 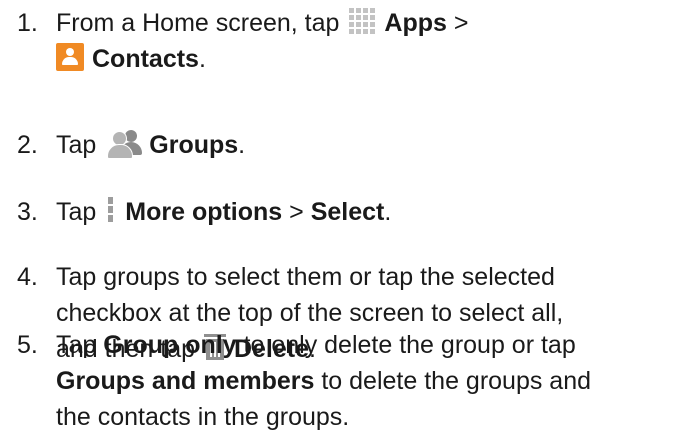 What do you see at coordinates (70, 57) in the screenshot?
I see `contacts-icon` at bounding box center [70, 57].